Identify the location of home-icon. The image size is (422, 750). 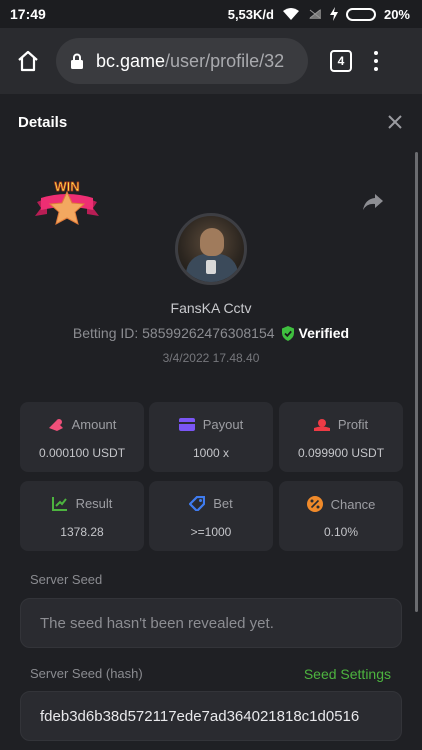
(28, 61).